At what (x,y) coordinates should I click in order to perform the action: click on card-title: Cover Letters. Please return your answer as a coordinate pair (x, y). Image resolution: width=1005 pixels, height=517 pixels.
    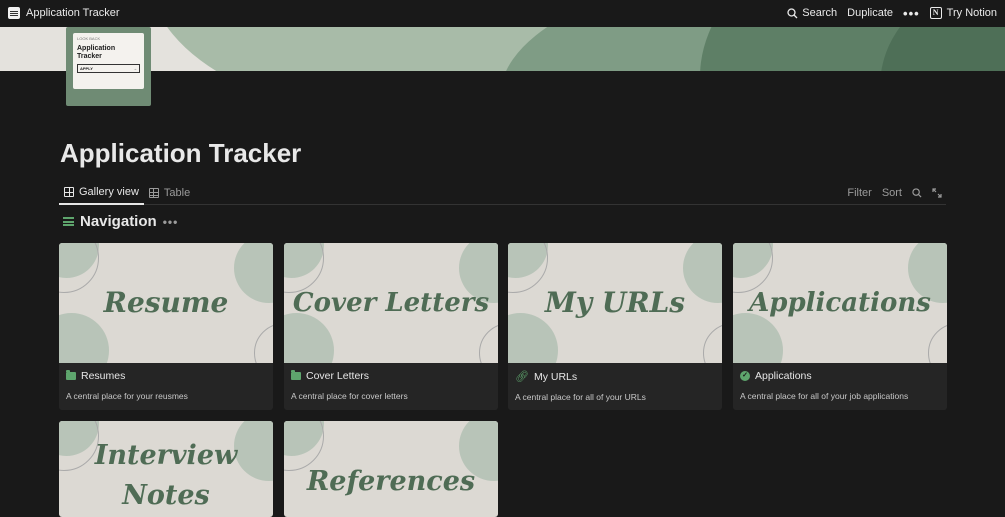
    Looking at the image, I should click on (338, 376).